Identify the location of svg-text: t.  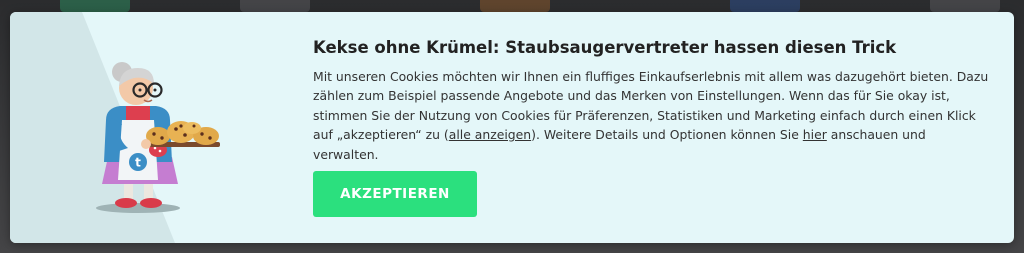
(138, 163).